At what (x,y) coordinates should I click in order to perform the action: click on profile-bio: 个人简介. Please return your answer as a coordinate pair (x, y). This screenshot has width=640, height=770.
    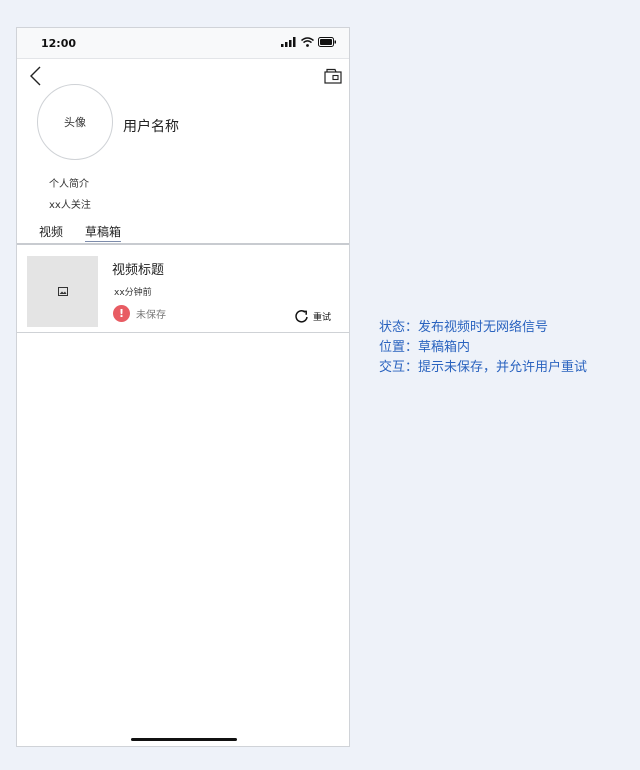
    Looking at the image, I should click on (69, 184).